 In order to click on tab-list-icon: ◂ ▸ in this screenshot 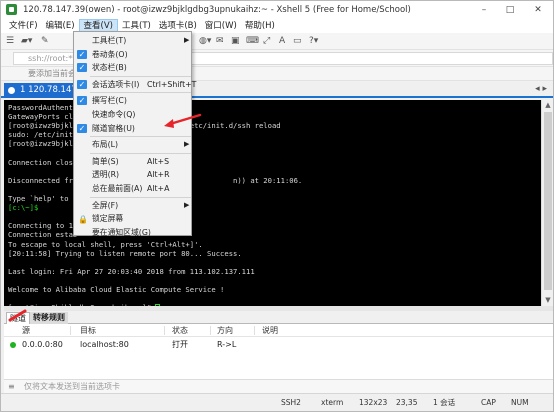, I will do `click(541, 89)`.